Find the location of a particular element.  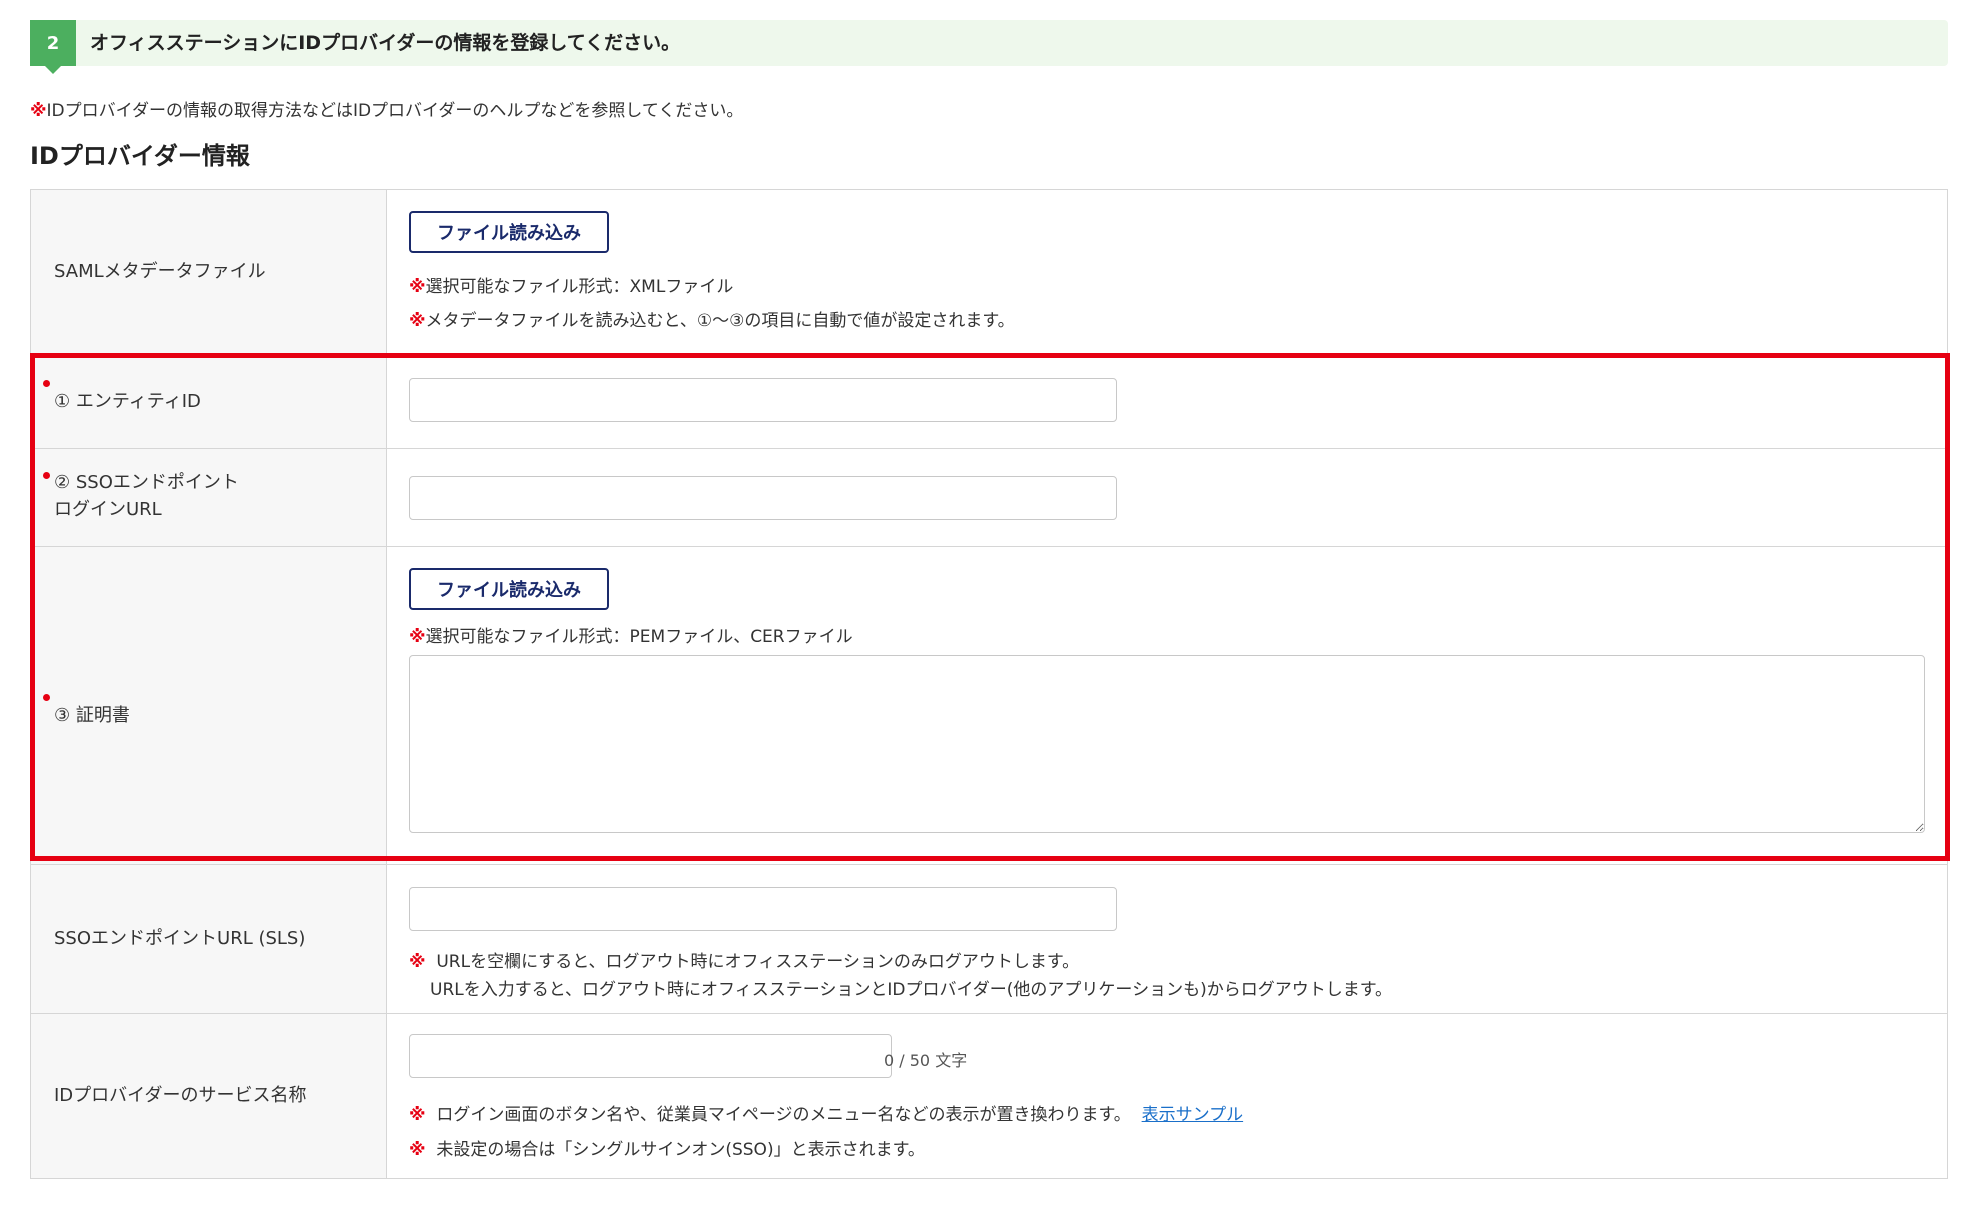

row-entity-id: ① エンティティID is located at coordinates (989, 401).